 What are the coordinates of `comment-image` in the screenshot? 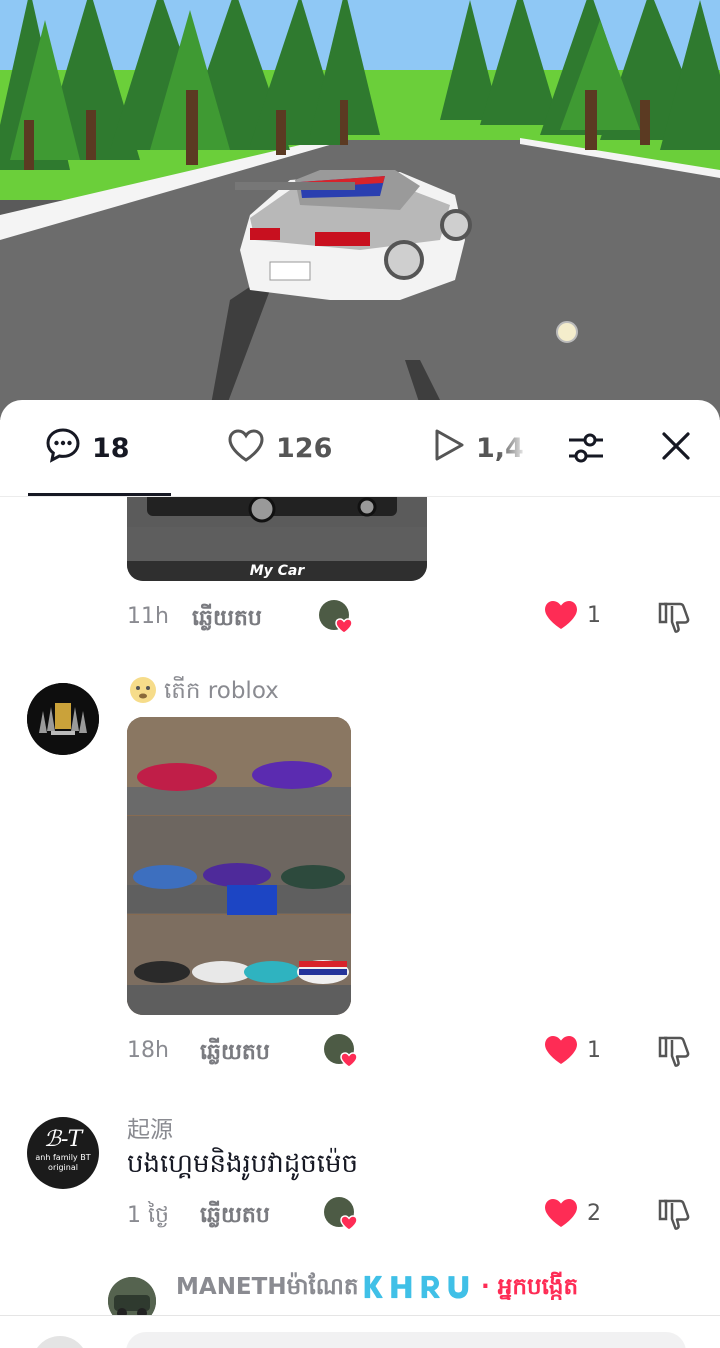 It's located at (239, 866).